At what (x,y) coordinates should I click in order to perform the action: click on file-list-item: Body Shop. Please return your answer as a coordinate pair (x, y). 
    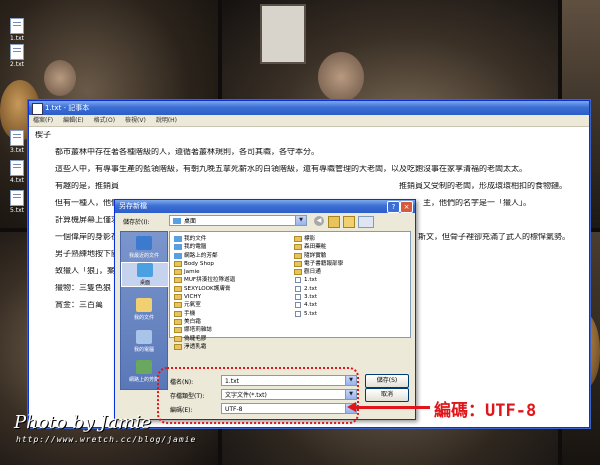
    Looking at the image, I should click on (204, 264).